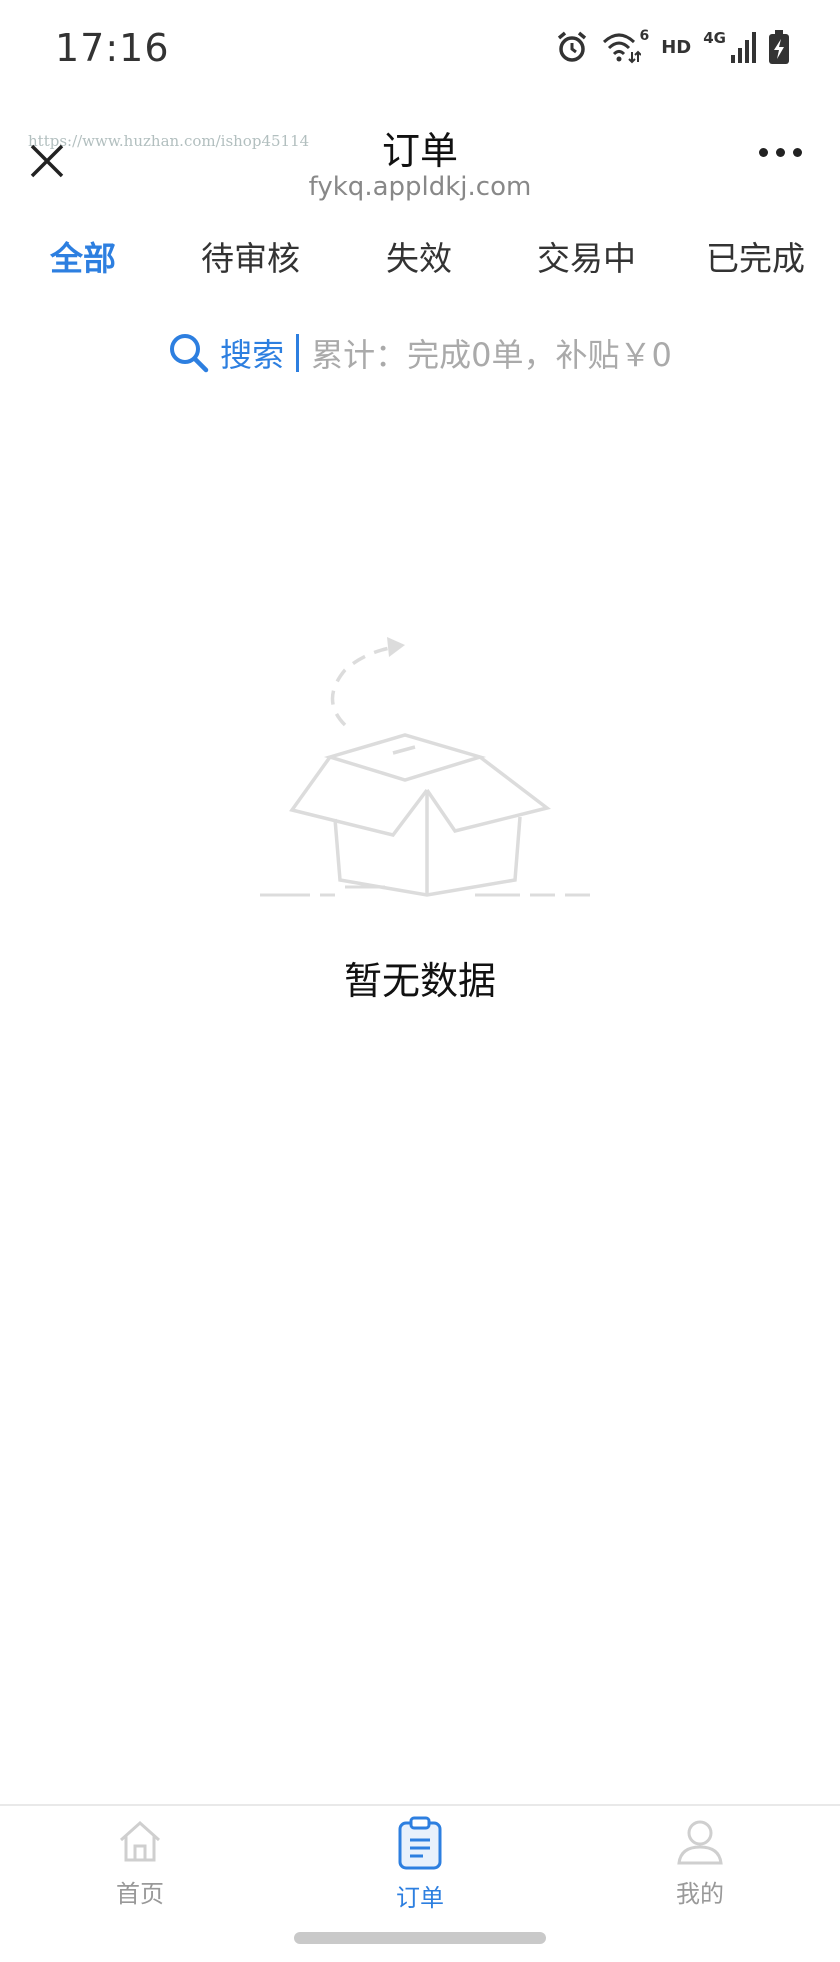  I want to click on status-icons: 6 HD 4G, so click(672, 46).